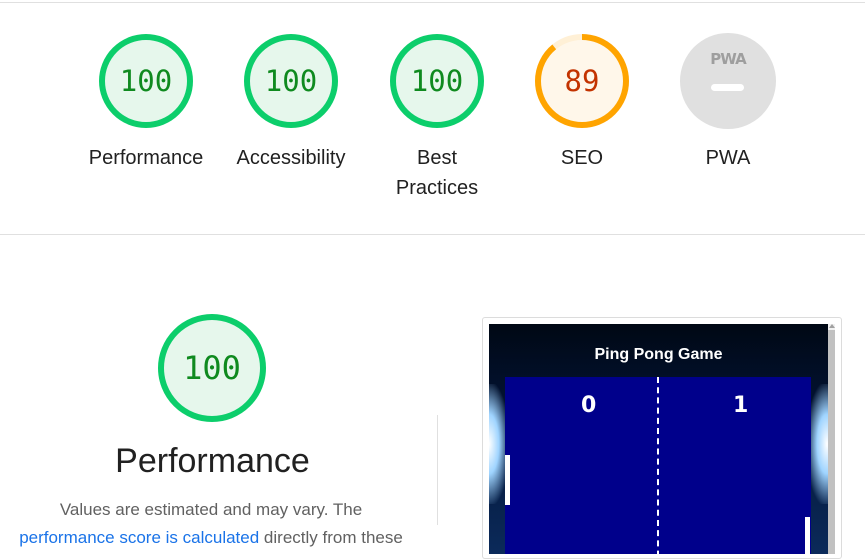 The image size is (865, 559). I want to click on gauge-seo: 89 SEO, so click(582, 103).